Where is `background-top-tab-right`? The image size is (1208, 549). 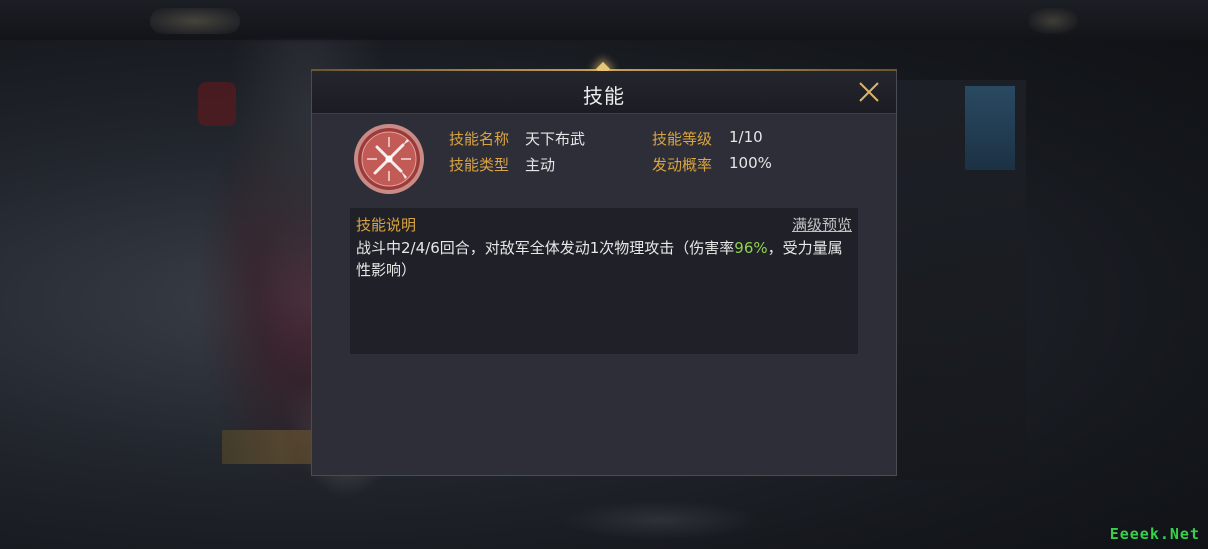
background-top-tab-right is located at coordinates (1053, 21).